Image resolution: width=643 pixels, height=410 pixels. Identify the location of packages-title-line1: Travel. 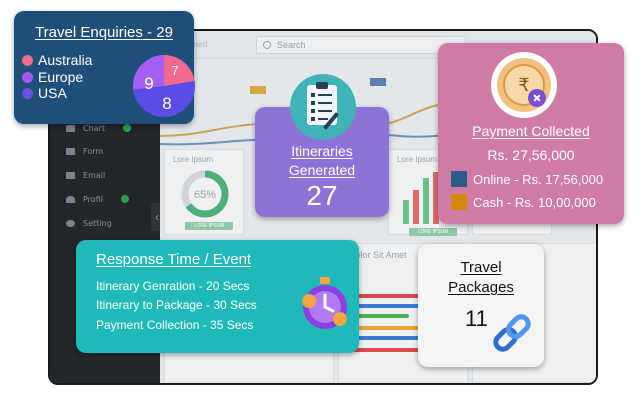
(481, 267).